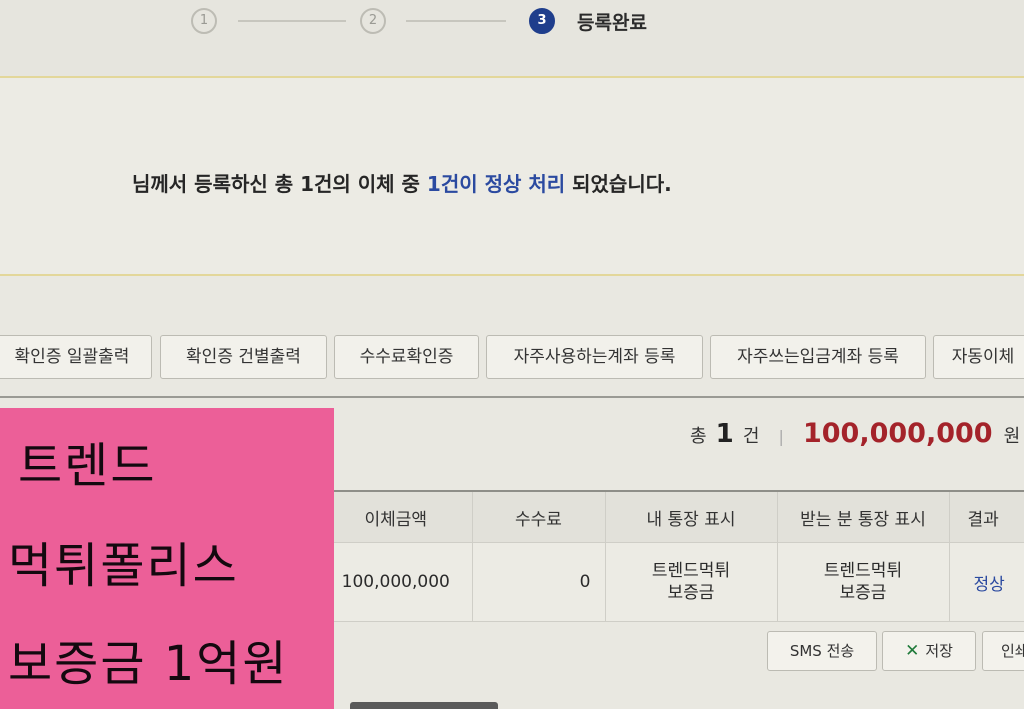  Describe the element at coordinates (539, 582) in the screenshot. I see `cell-fee: 0` at that location.